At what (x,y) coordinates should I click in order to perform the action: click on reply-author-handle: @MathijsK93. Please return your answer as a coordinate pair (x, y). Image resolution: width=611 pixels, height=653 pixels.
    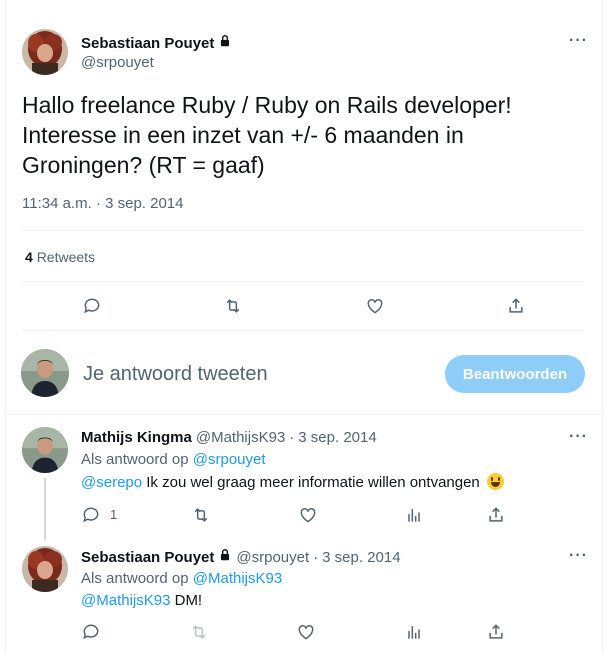
    Looking at the image, I should click on (240, 437).